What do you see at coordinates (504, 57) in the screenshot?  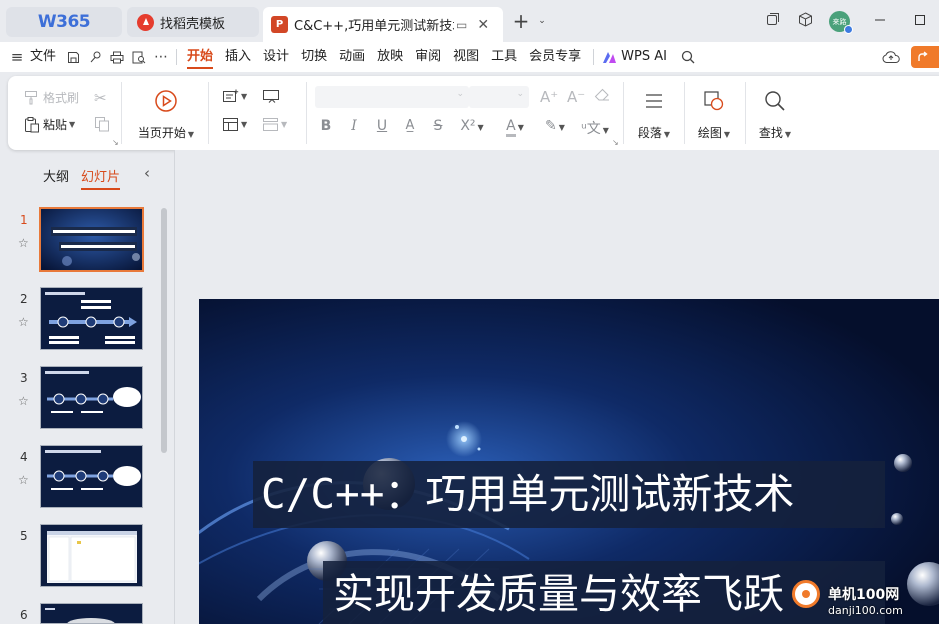 I see `tab-tools: 工具` at bounding box center [504, 57].